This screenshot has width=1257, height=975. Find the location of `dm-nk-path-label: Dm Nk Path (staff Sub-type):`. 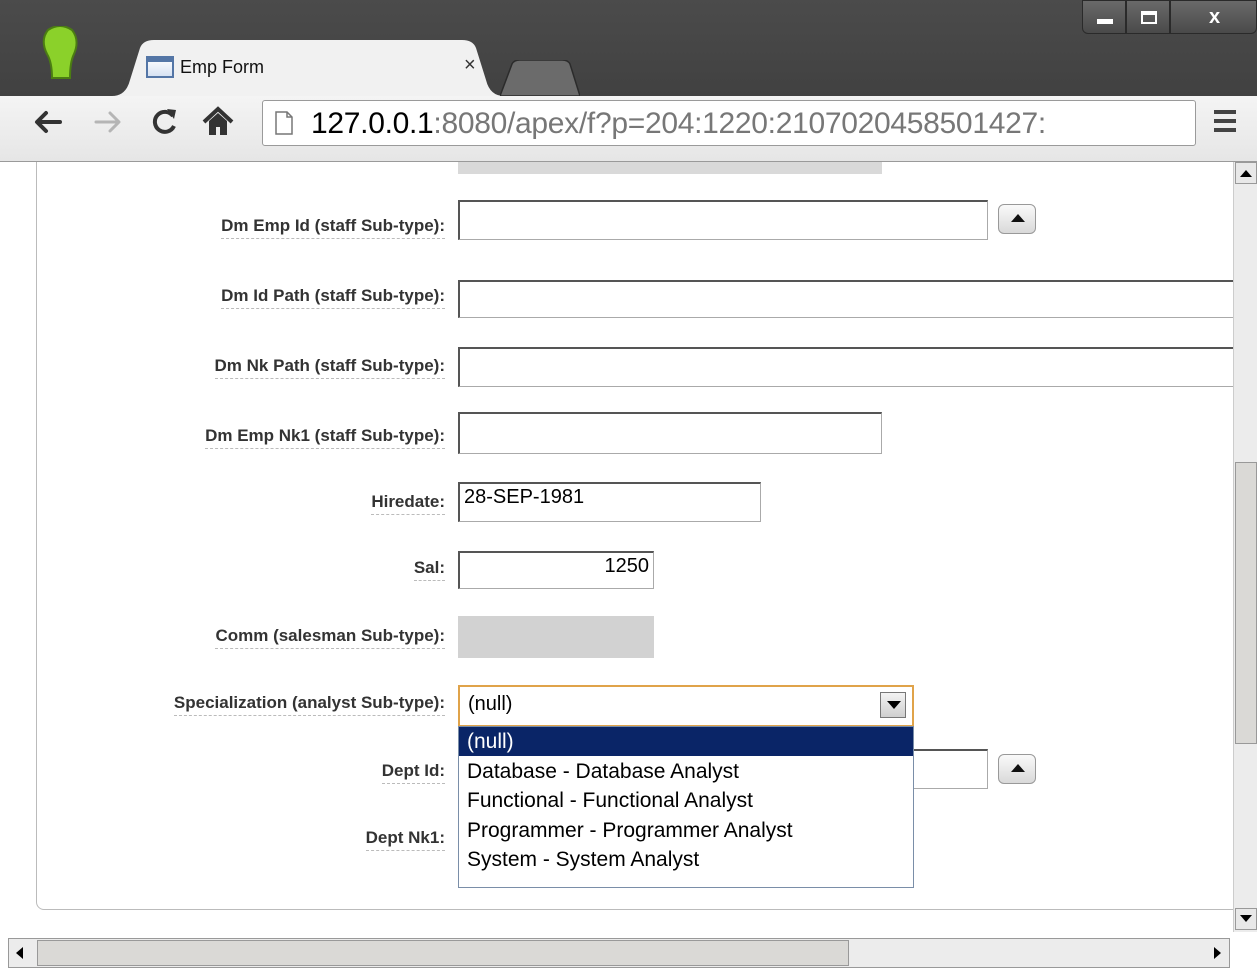

dm-nk-path-label: Dm Nk Path (staff Sub-type): is located at coordinates (329, 367).